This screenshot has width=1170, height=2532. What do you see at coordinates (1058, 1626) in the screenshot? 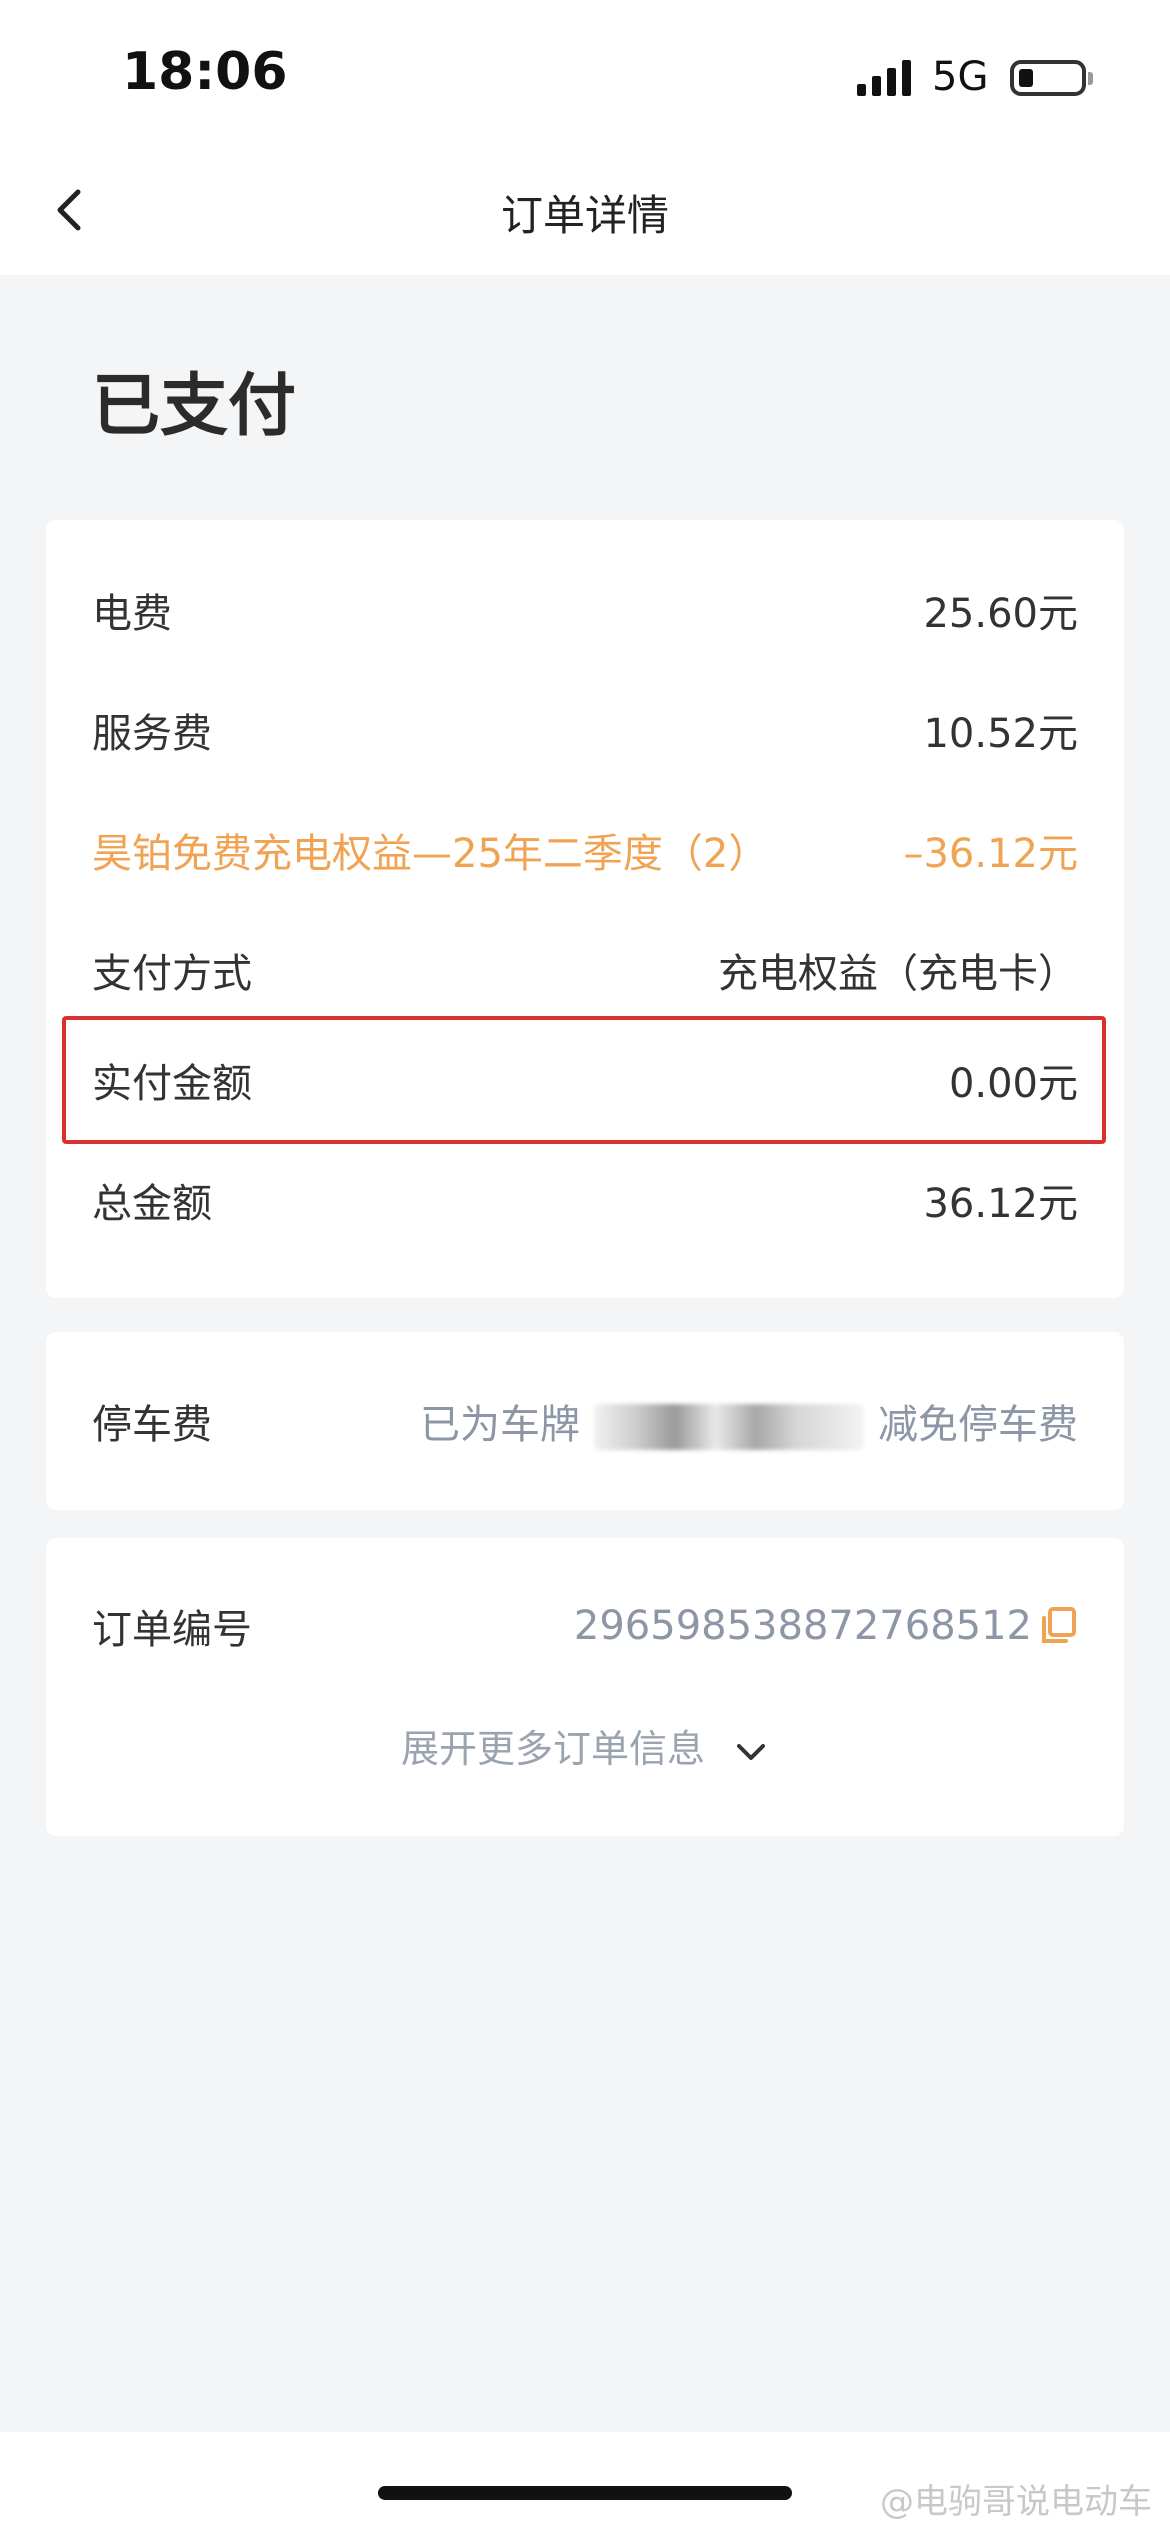
I see `copy-icon` at bounding box center [1058, 1626].